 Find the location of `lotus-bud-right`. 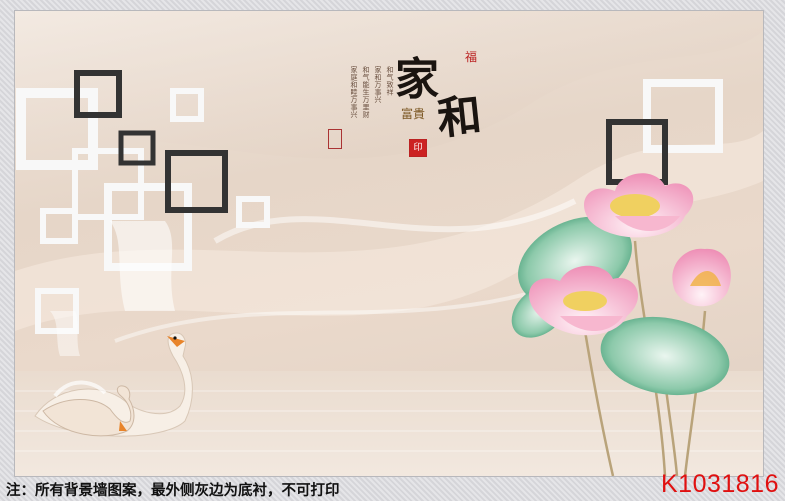

lotus-bud-right is located at coordinates (701, 277).